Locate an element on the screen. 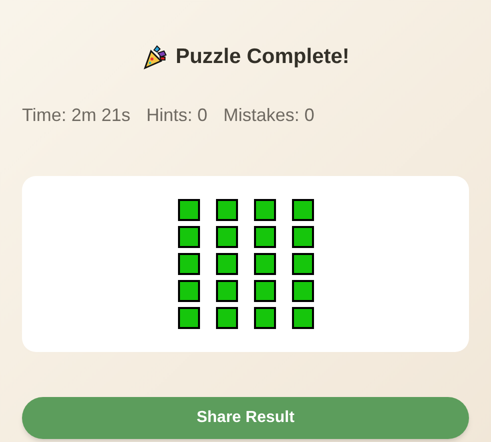 This screenshot has height=442, width=491. completion-title: Puzzle Complete! is located at coordinates (263, 57).